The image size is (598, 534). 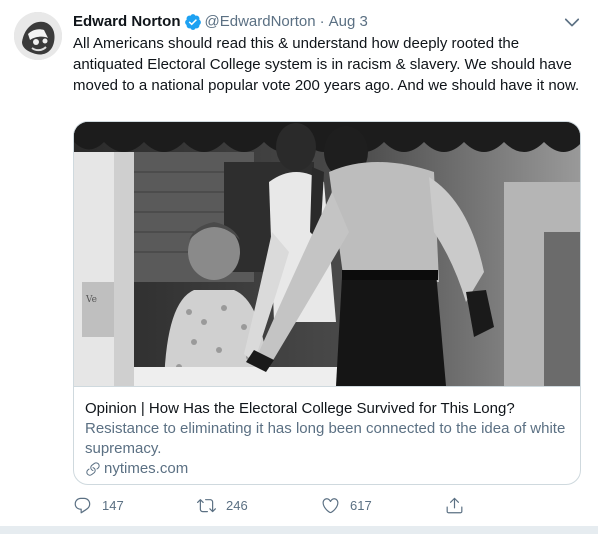 I want to click on like-count: 617, so click(x=361, y=505).